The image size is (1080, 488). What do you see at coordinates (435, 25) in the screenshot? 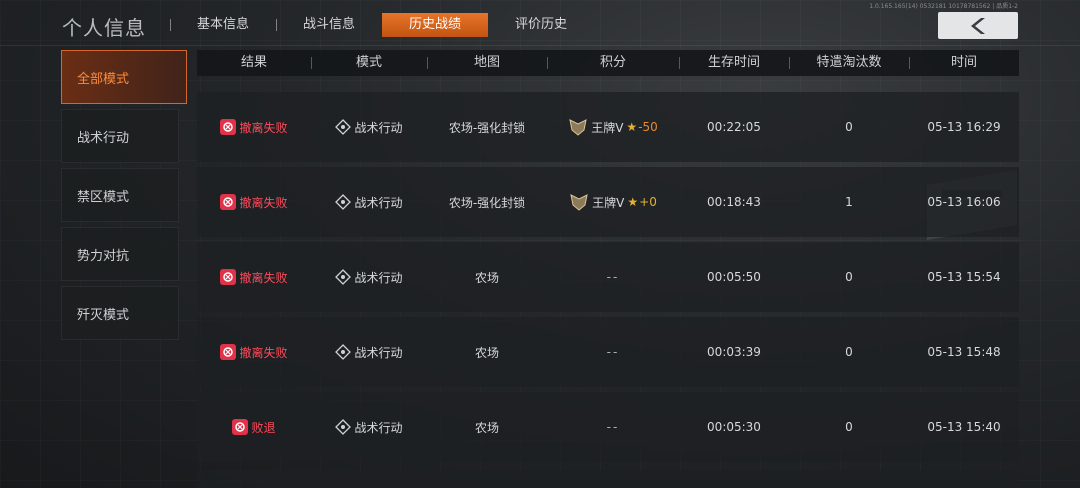
I see `tab-match-history: 历史战绩` at bounding box center [435, 25].